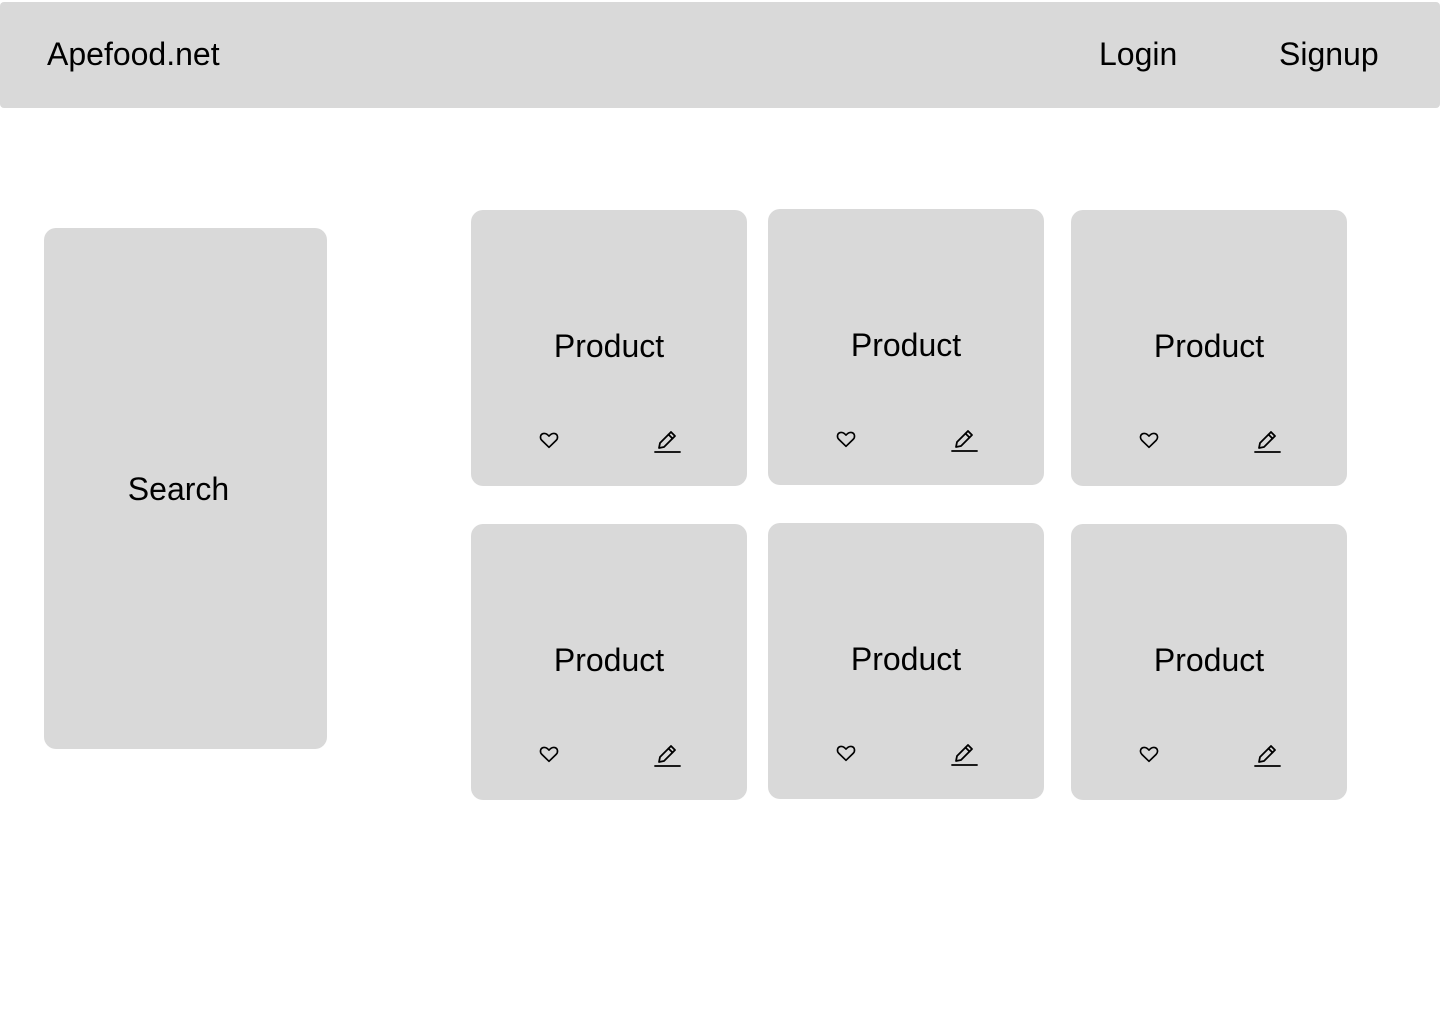 This screenshot has height=1024, width=1440. Describe the element at coordinates (1138, 54) in the screenshot. I see `login-link: Login` at that location.